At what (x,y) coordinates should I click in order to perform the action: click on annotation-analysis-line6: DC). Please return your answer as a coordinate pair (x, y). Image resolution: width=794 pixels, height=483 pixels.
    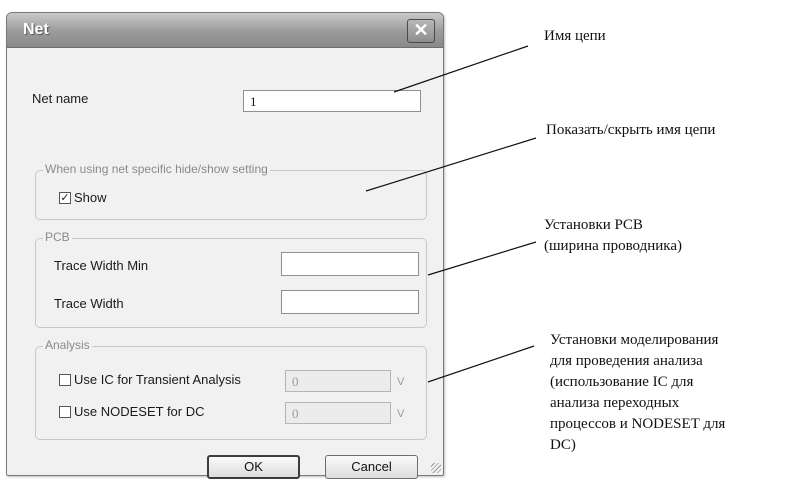
    Looking at the image, I should click on (563, 445).